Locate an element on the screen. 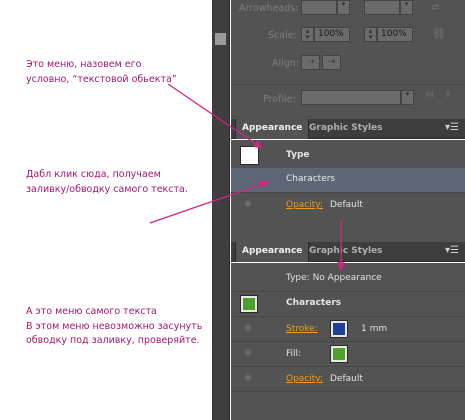 The image size is (465, 420). fill-label: Fill: is located at coordinates (294, 354).